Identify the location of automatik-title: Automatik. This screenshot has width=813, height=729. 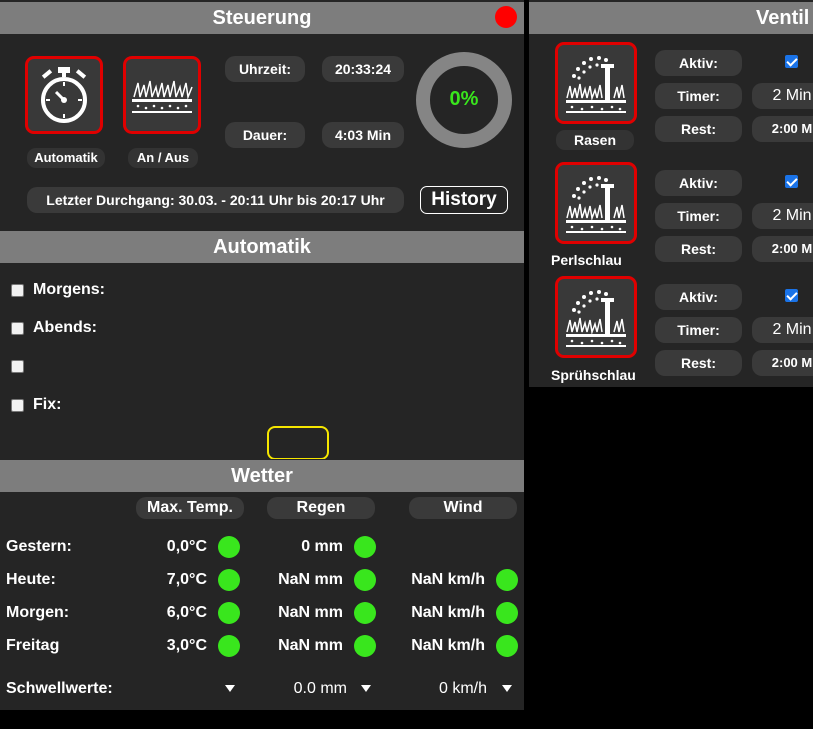
(262, 247).